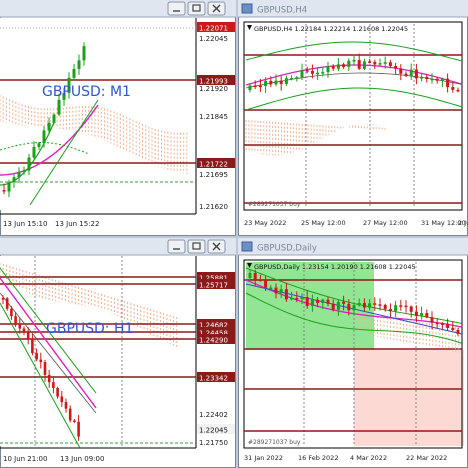  What do you see at coordinates (318, 458) in the screenshot?
I see `time-tick: 16 Feb 2022` at bounding box center [318, 458].